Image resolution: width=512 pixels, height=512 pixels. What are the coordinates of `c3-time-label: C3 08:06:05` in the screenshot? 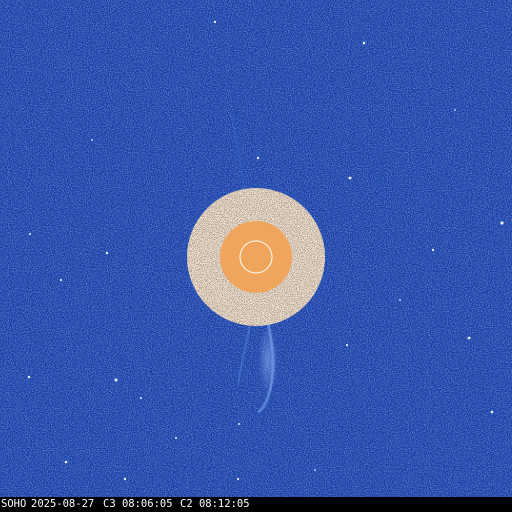 It's located at (138, 504).